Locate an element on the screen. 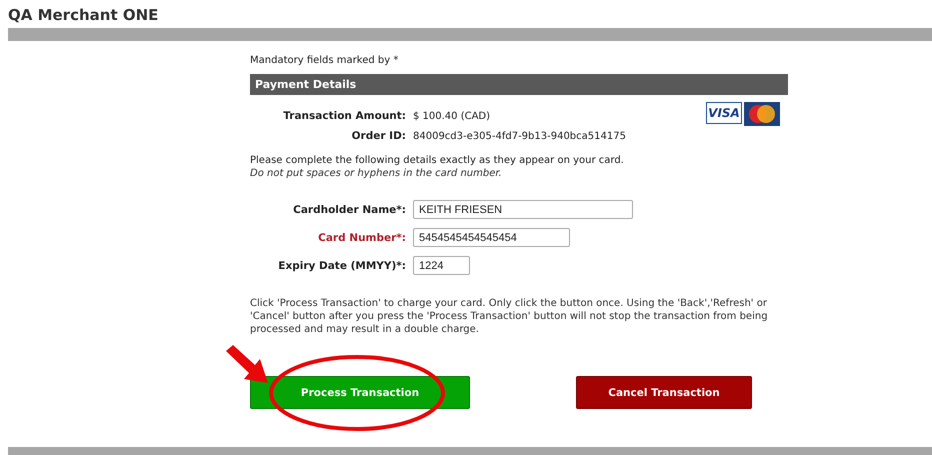 Image resolution: width=932 pixels, height=455 pixels. instructions-note: Do not put spaces or hyphens in the card number. is located at coordinates (376, 173).